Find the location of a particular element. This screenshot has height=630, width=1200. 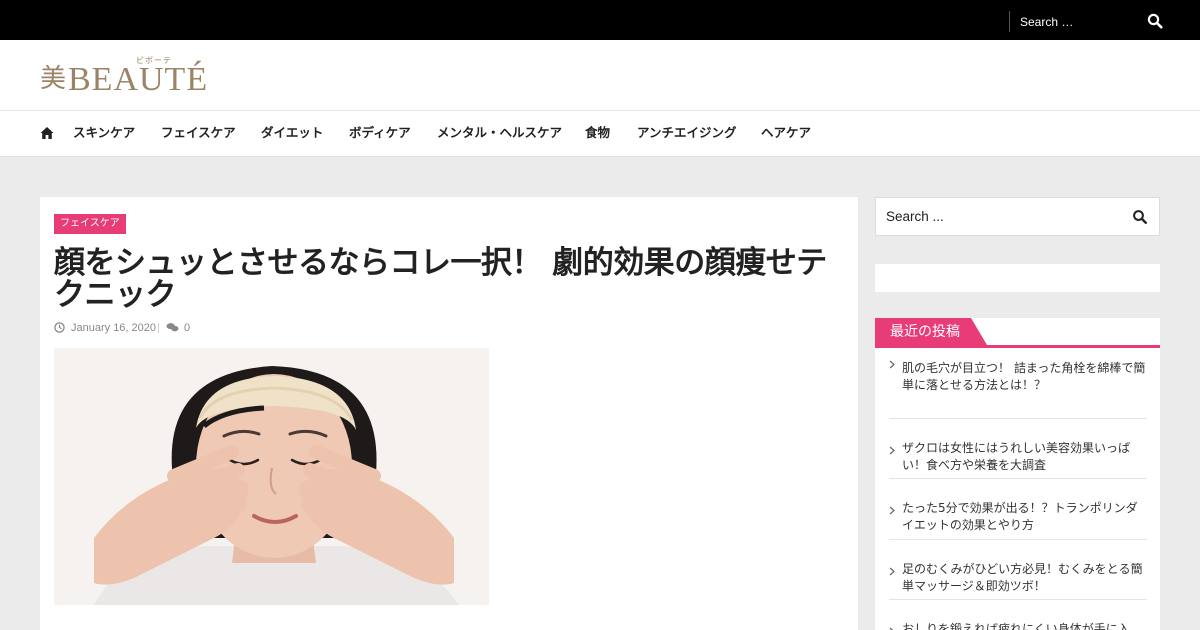

featured-image is located at coordinates (271, 476).